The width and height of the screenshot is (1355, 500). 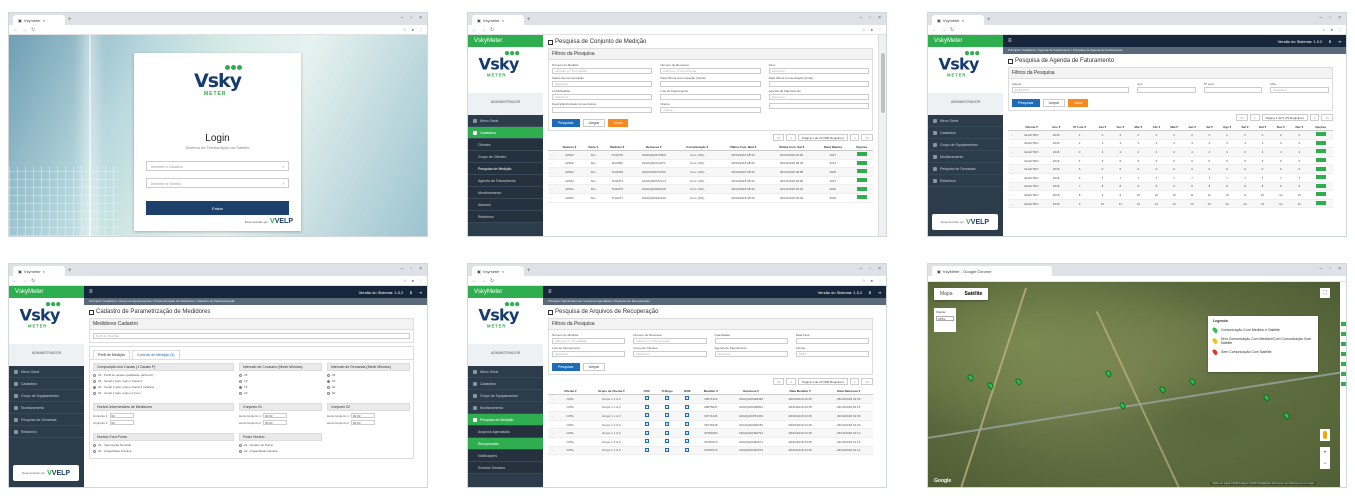 What do you see at coordinates (420, 18) in the screenshot?
I see `close-window-icon: ×` at bounding box center [420, 18].